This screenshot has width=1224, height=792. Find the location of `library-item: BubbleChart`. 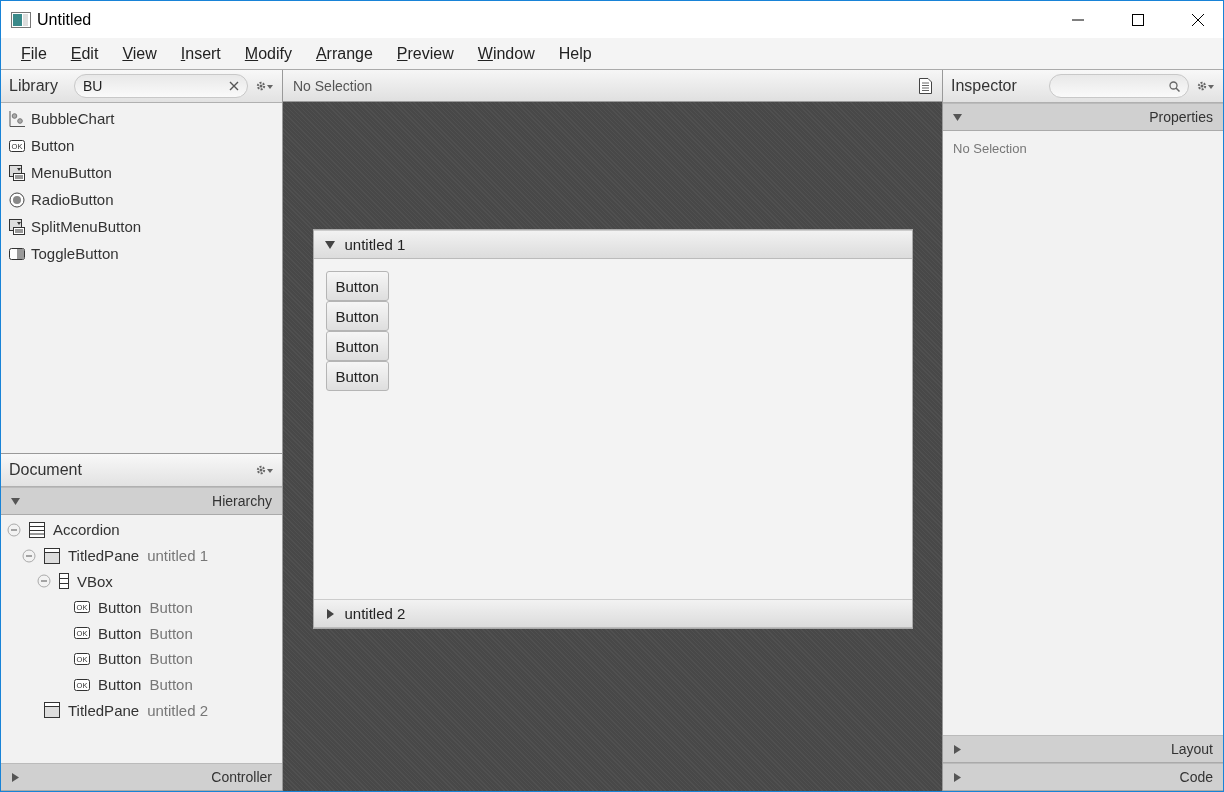

library-item: BubbleChart is located at coordinates (73, 118).